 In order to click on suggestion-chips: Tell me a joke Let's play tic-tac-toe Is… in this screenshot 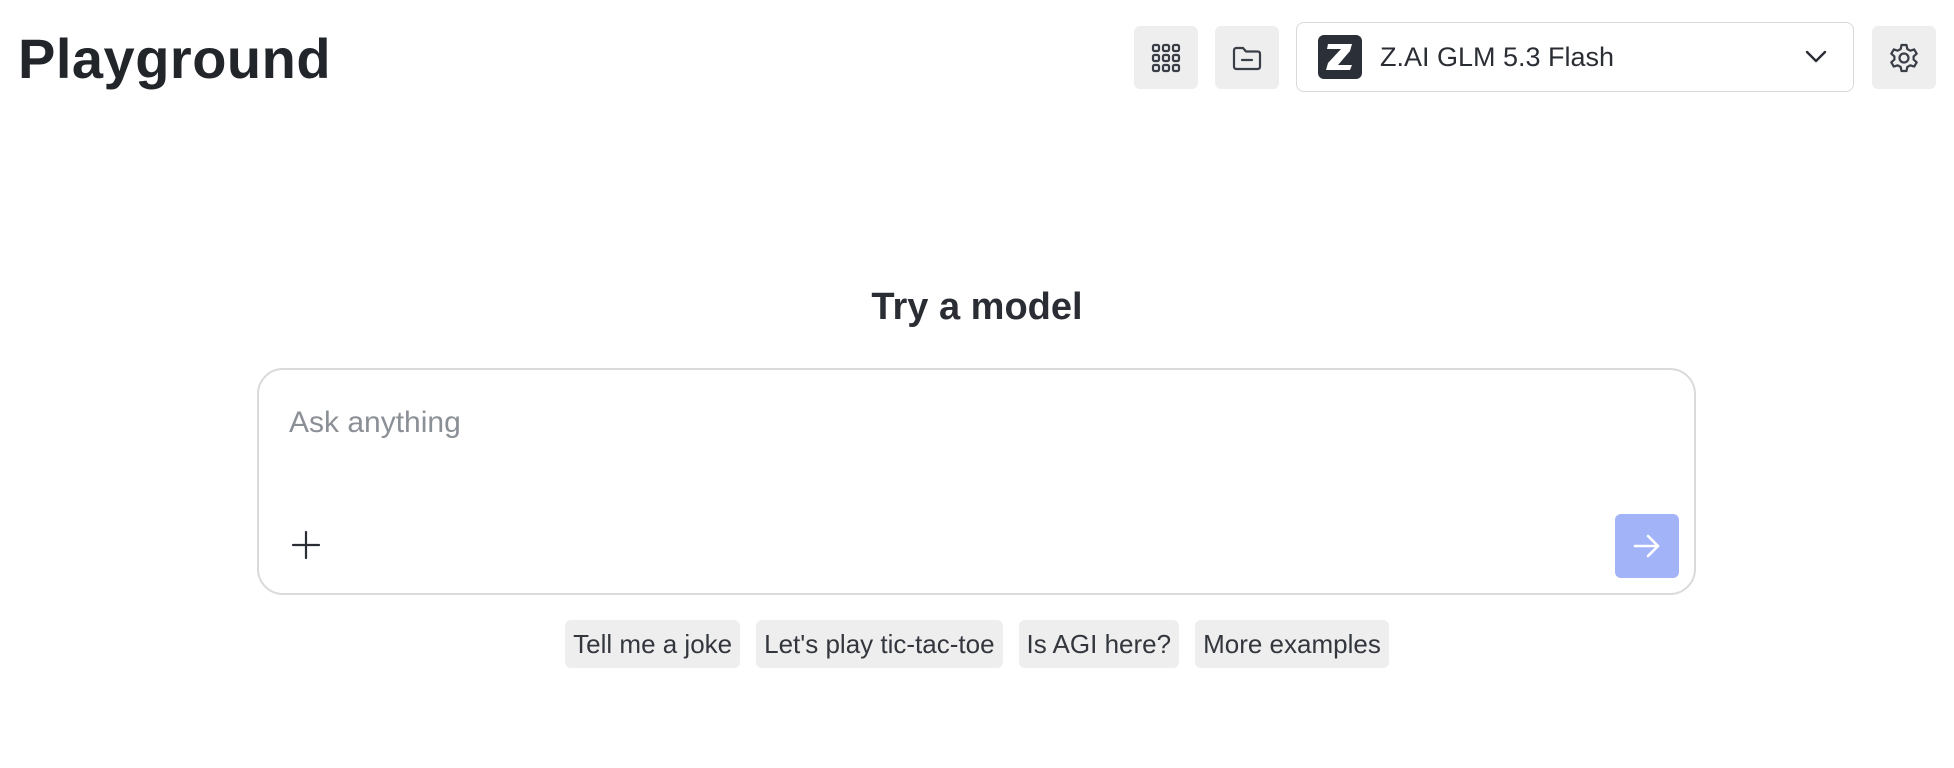, I will do `click(977, 644)`.